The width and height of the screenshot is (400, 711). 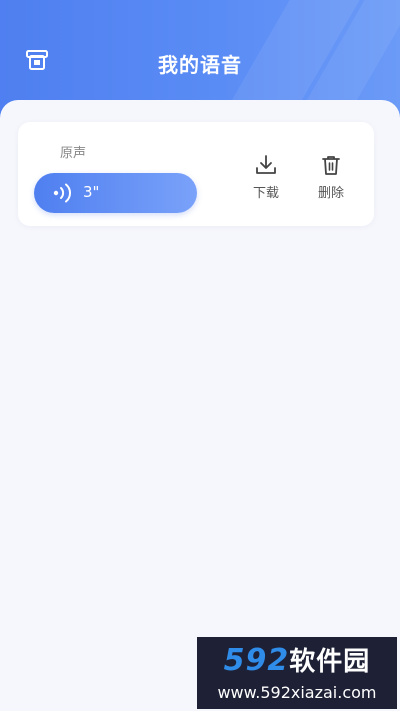 I want to click on site-watermark: 592软件园 www.592xiazai.com, so click(x=297, y=673).